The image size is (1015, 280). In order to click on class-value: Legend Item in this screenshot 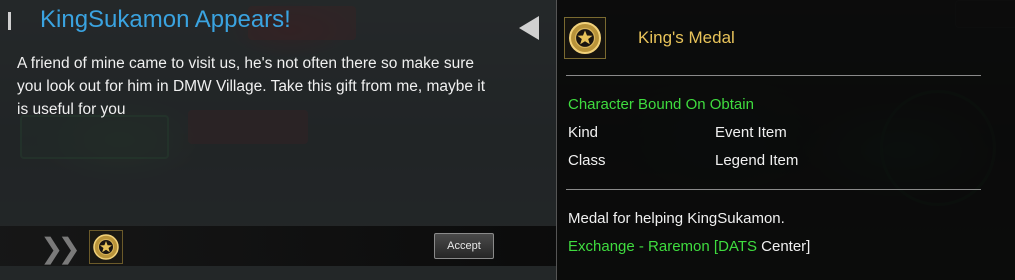, I will do `click(757, 160)`.